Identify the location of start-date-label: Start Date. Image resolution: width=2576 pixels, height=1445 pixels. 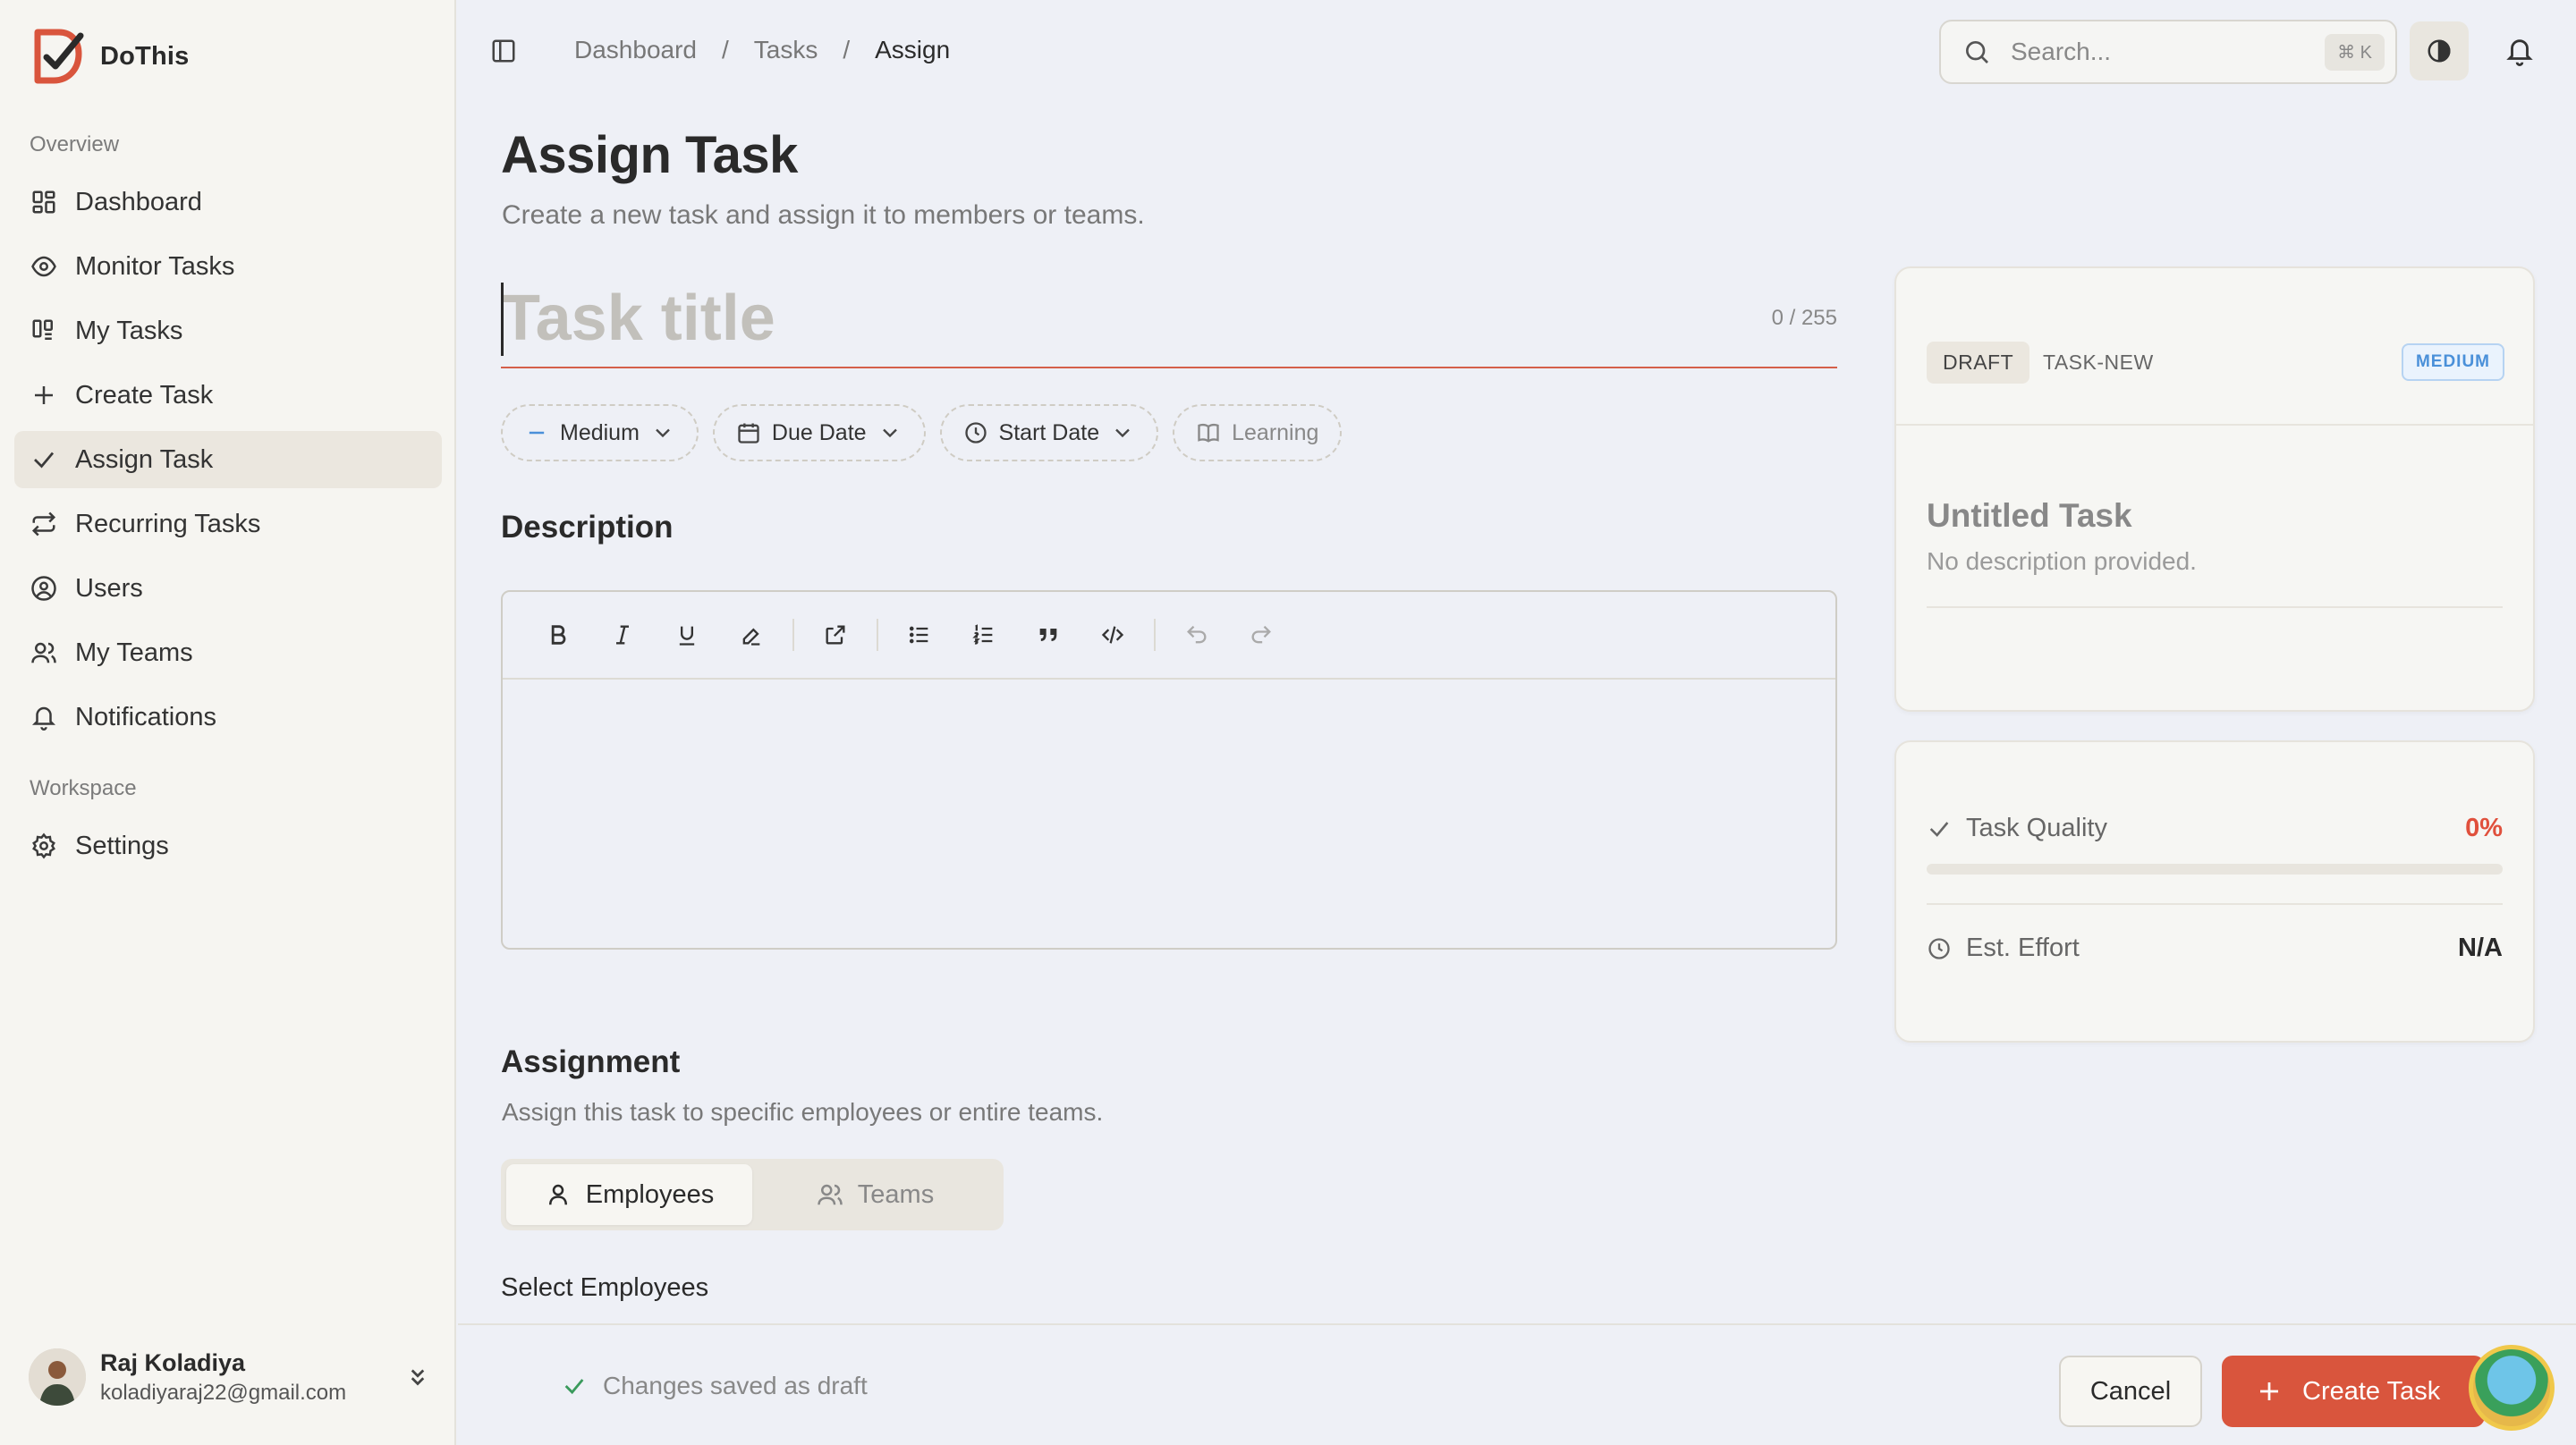
(1049, 432).